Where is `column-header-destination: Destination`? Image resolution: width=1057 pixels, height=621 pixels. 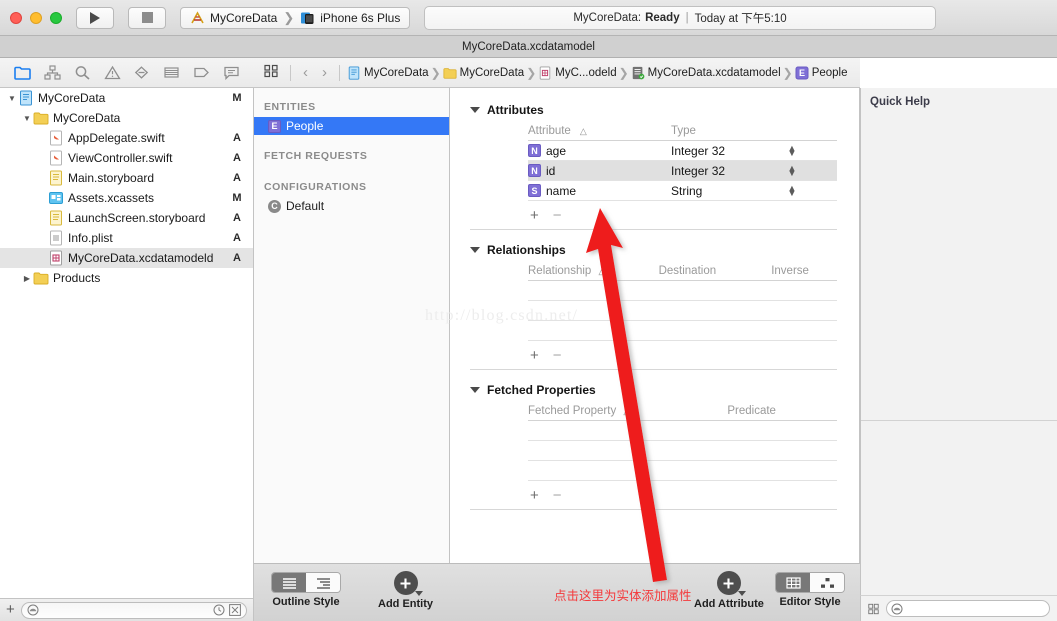
column-header-destination: Destination is located at coordinates (715, 271).